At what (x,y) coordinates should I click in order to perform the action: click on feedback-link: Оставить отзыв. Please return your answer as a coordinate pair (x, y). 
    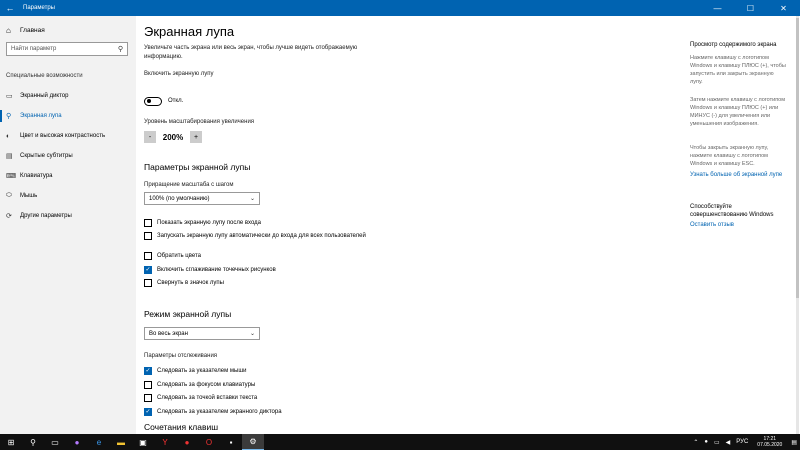
    Looking at the image, I should click on (712, 225).